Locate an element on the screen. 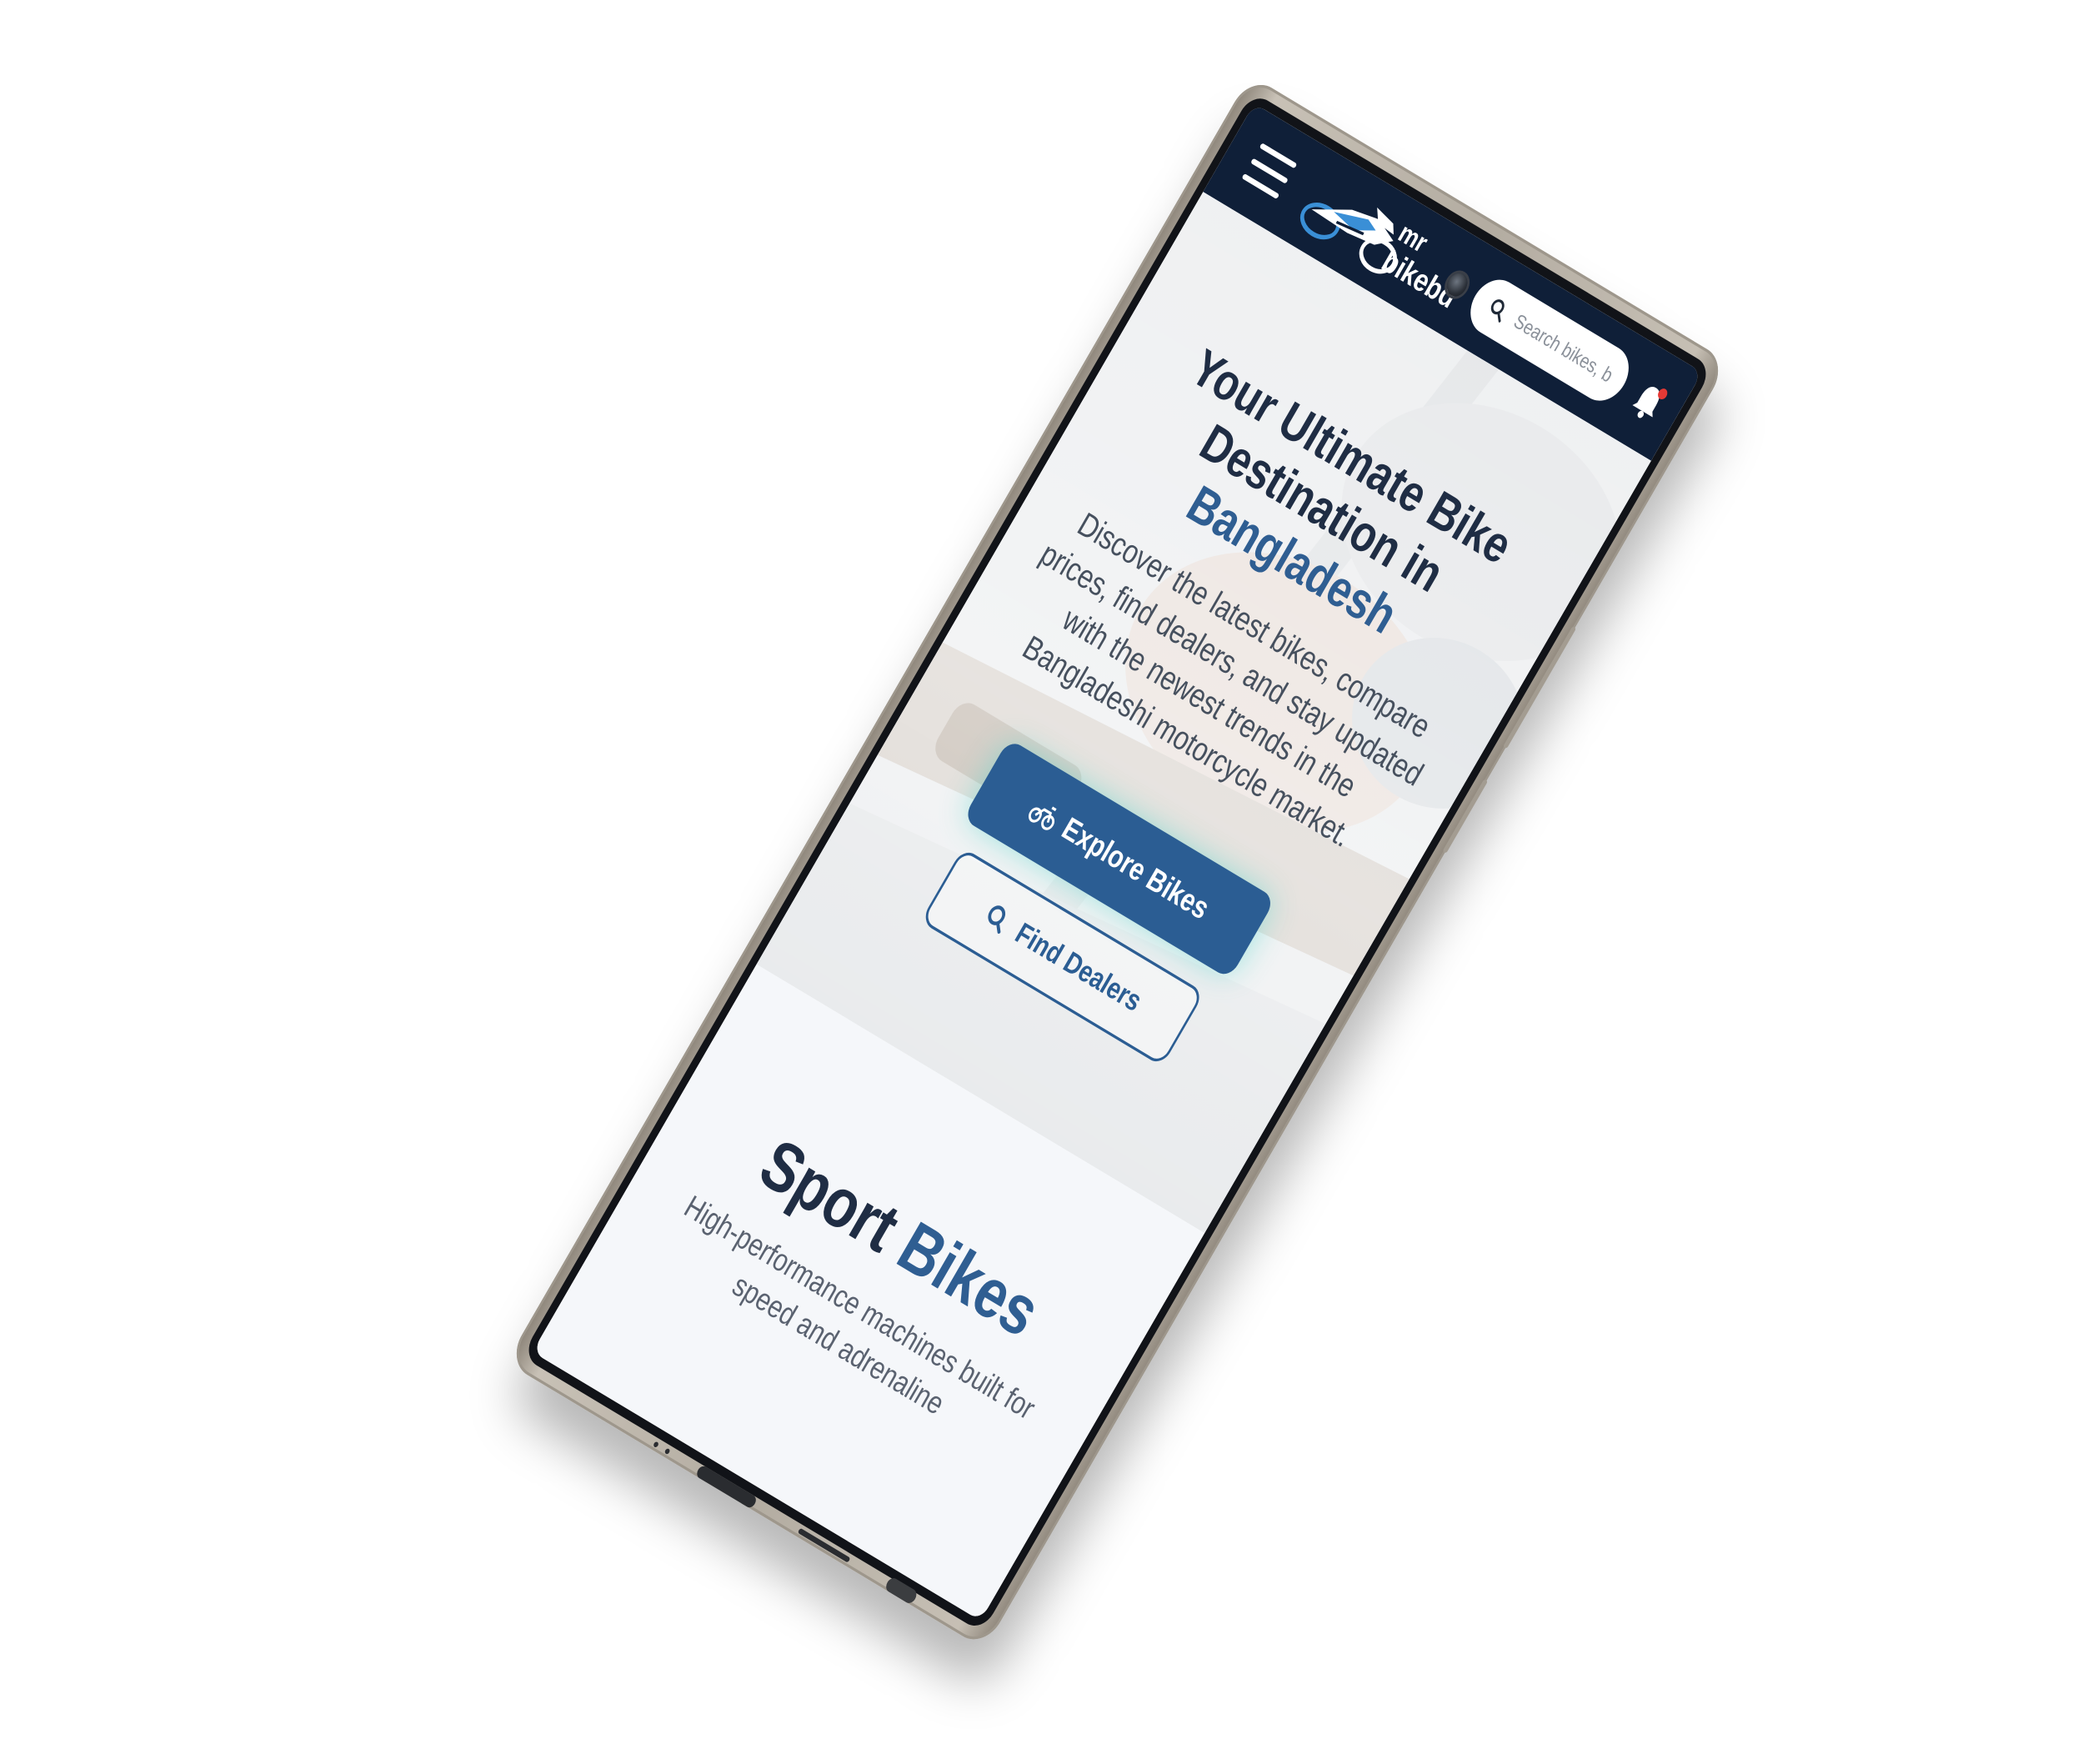 The image size is (2088, 1764). motorcycle-icon is located at coordinates (1042, 818).